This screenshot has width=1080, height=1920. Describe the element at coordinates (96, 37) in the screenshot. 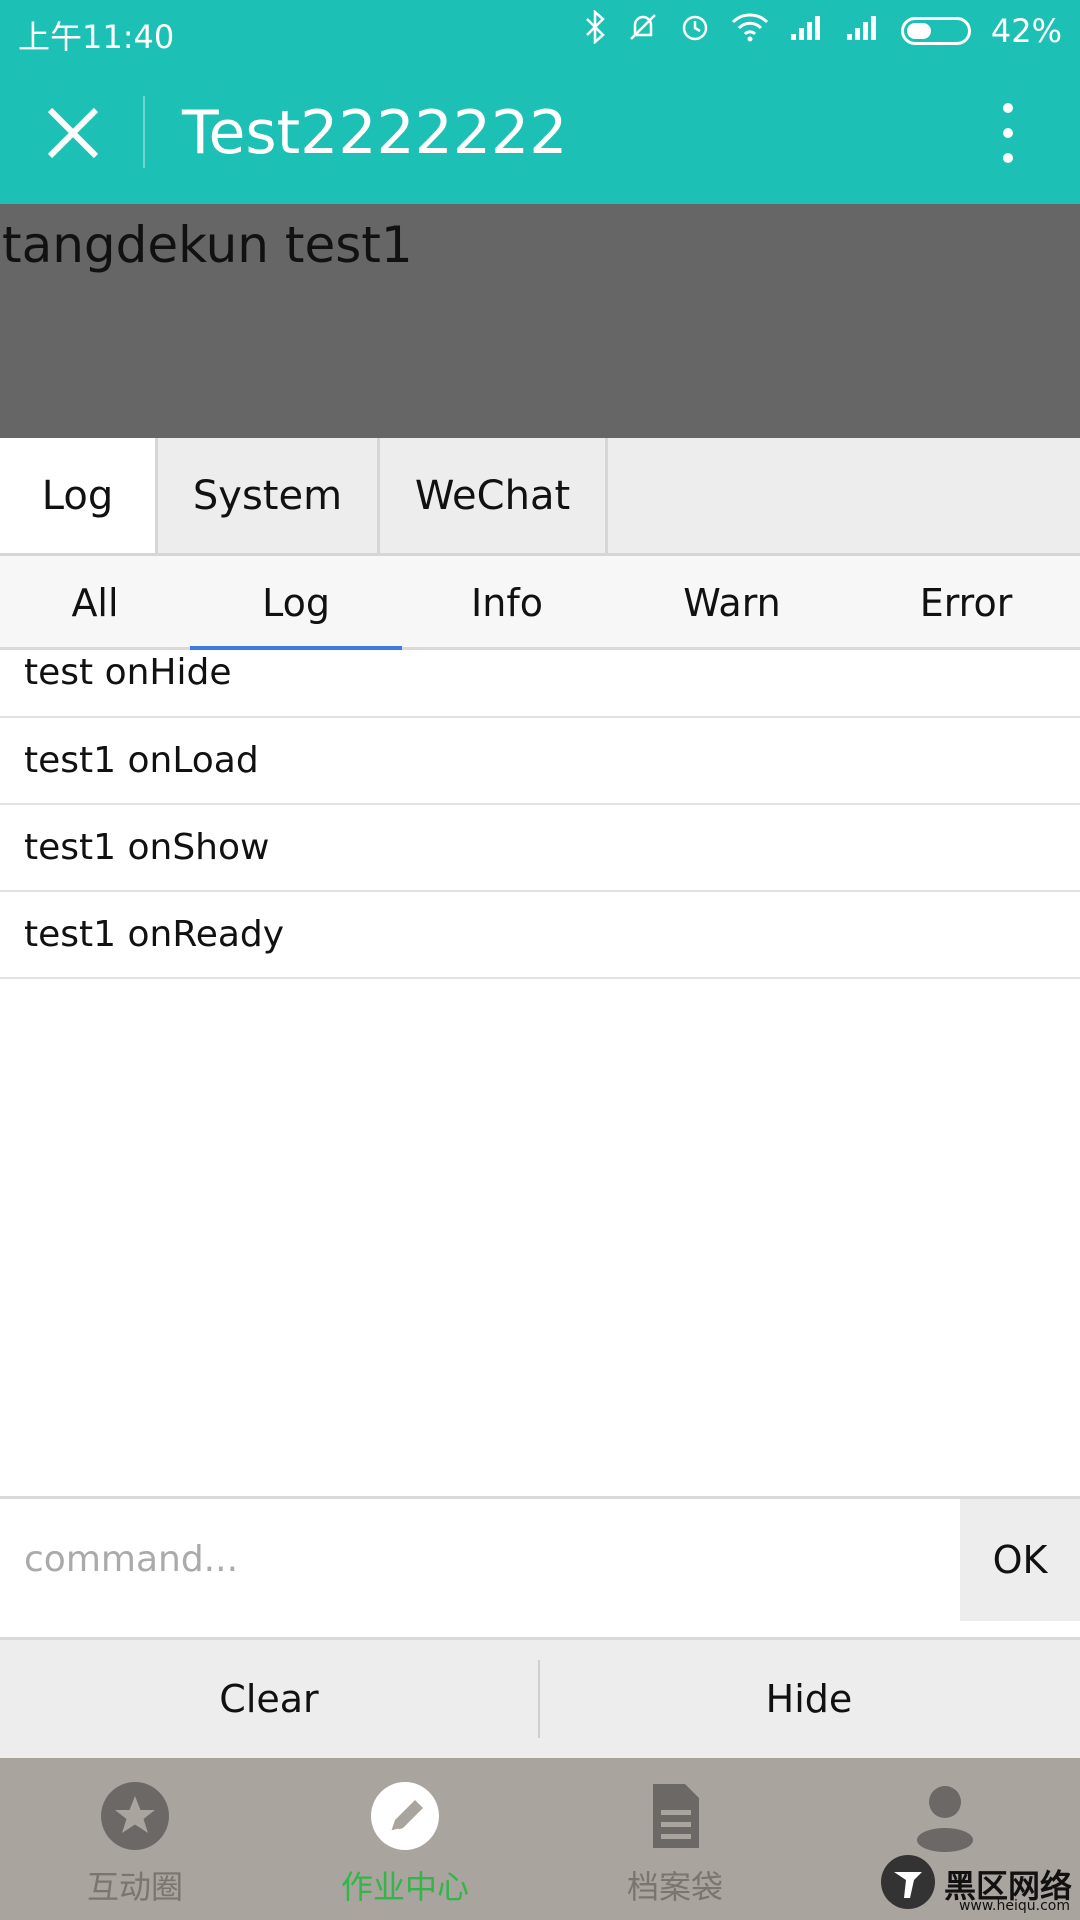

I see `status-time: 上午11:40` at that location.